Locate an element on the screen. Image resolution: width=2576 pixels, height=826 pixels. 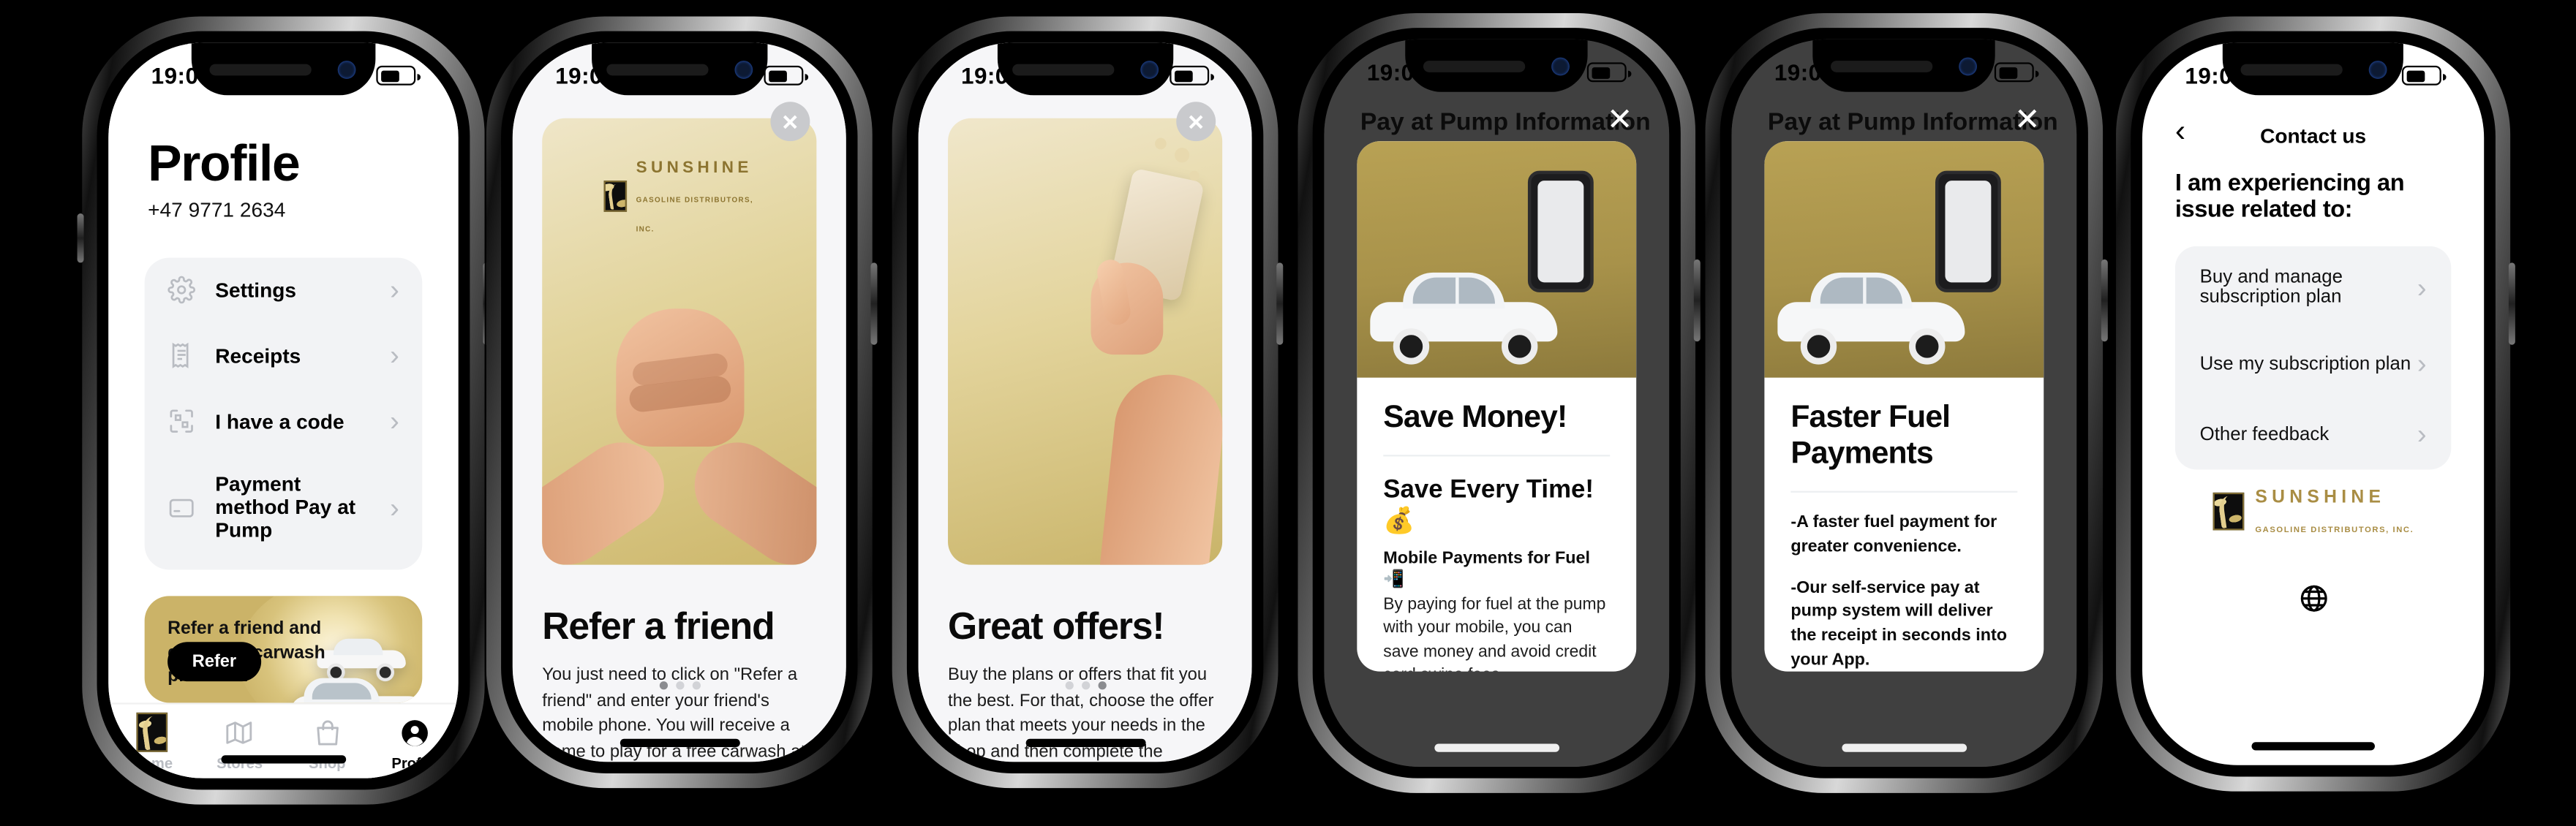
option-label: Other feedback is located at coordinates (2264, 434).